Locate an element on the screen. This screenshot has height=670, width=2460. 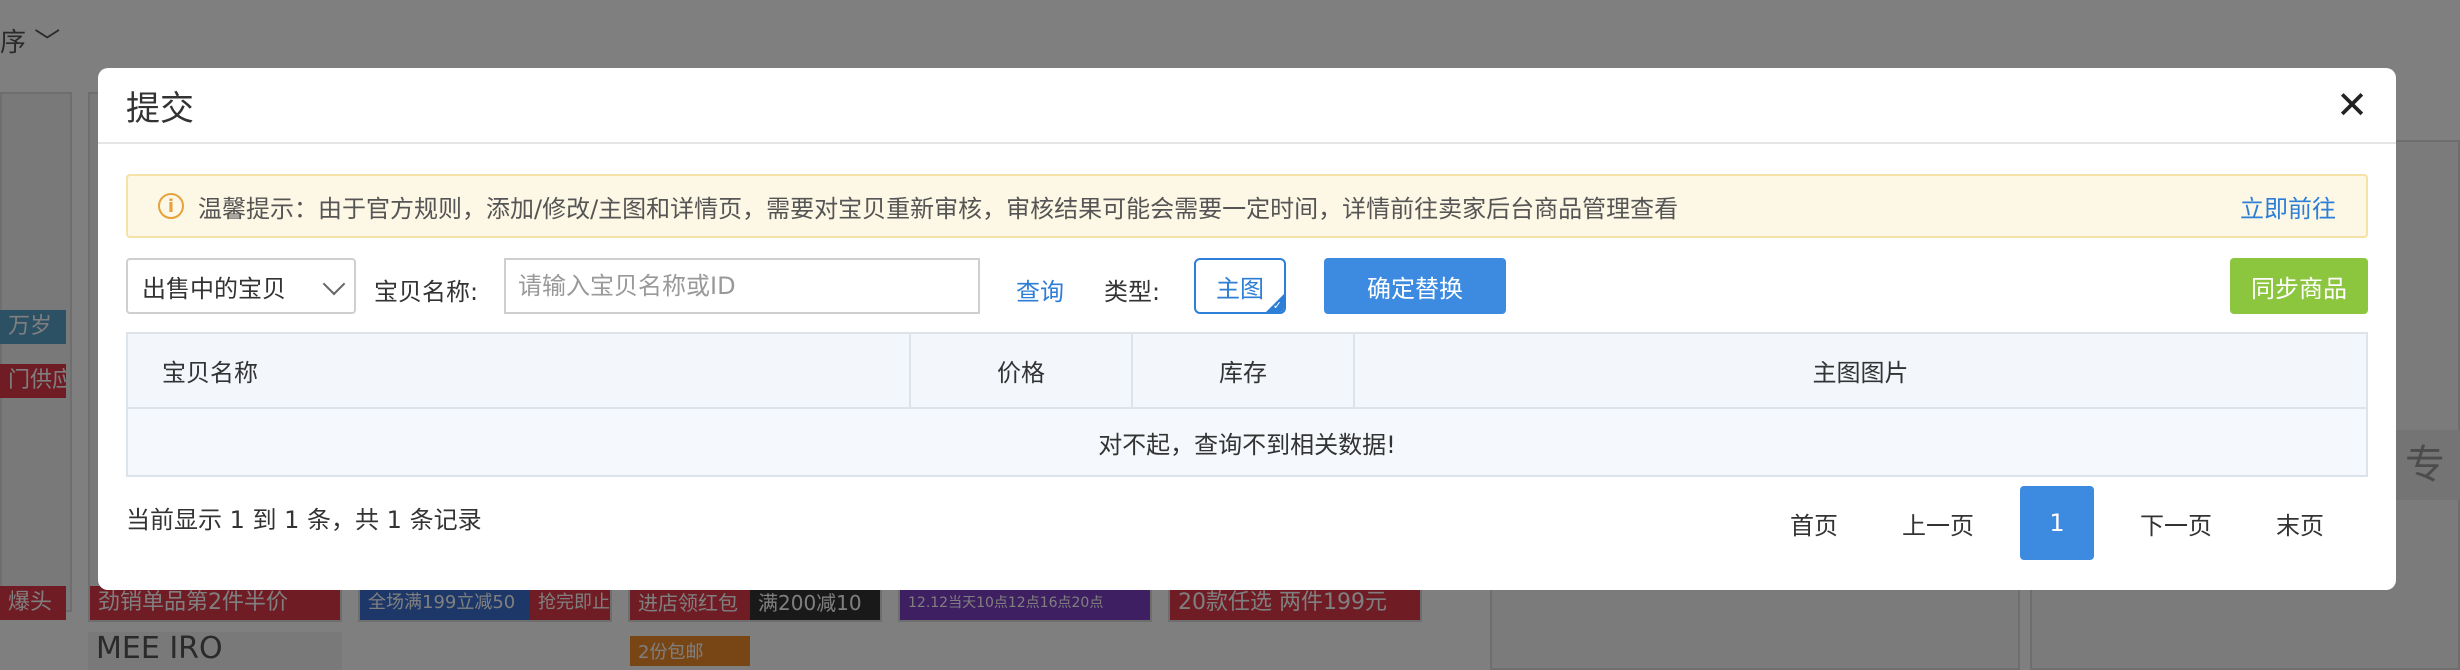
last-page-button: 末页 is located at coordinates (2300, 523).